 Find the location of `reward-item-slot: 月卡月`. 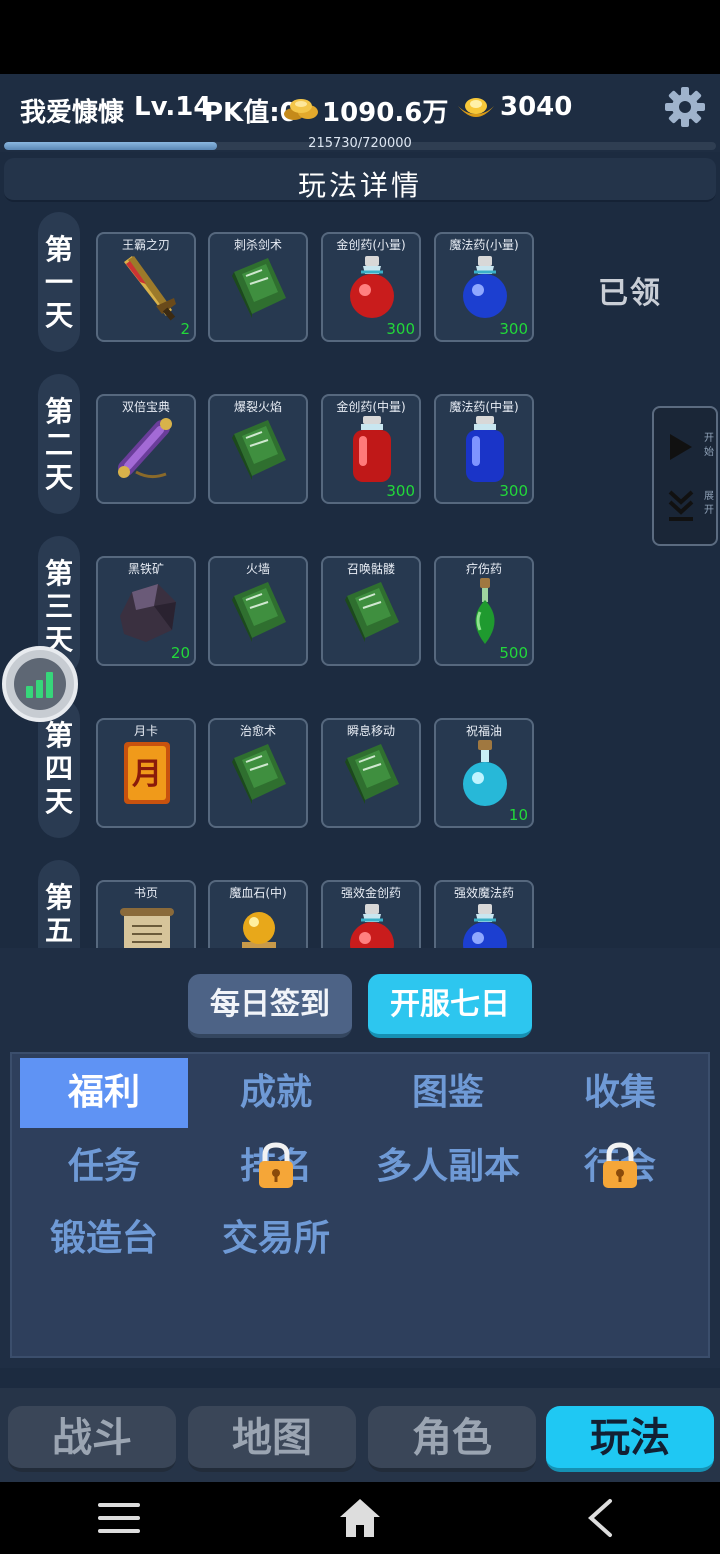

reward-item-slot: 月卡月 is located at coordinates (146, 773).